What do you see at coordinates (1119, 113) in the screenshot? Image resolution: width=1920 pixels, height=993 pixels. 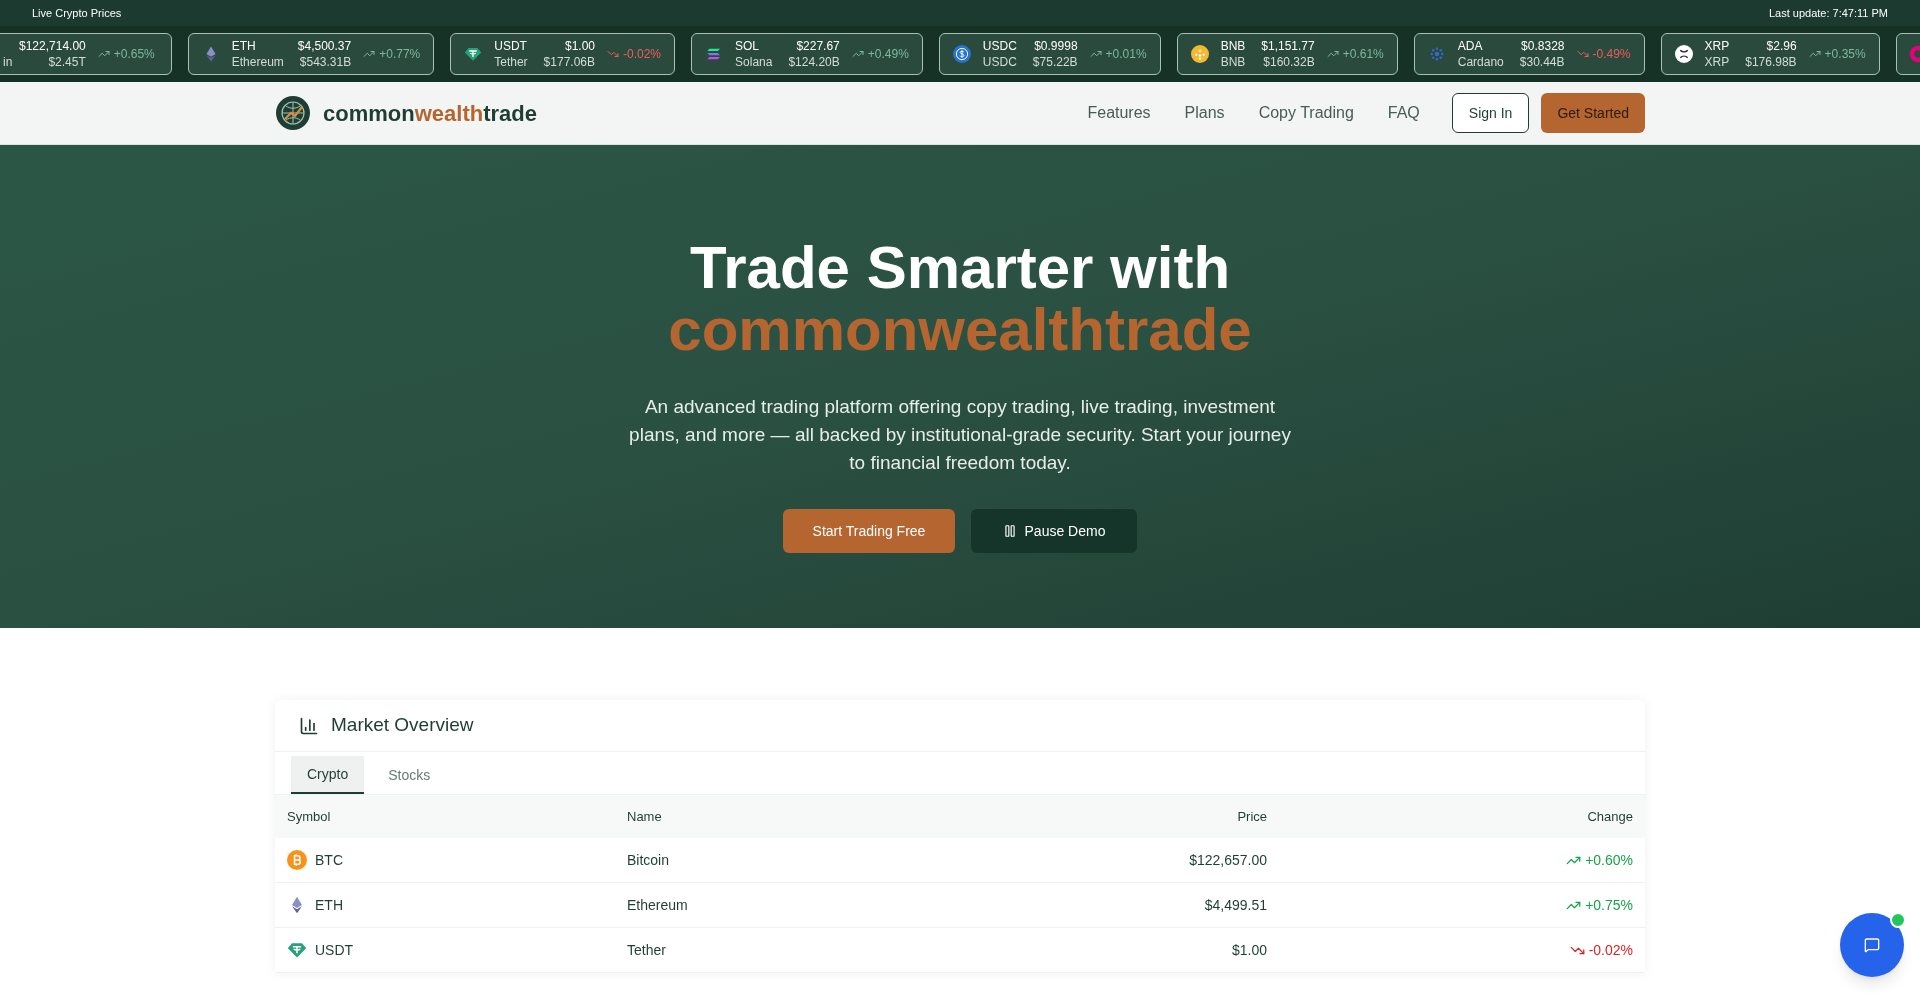 I see `nav-link: Features` at bounding box center [1119, 113].